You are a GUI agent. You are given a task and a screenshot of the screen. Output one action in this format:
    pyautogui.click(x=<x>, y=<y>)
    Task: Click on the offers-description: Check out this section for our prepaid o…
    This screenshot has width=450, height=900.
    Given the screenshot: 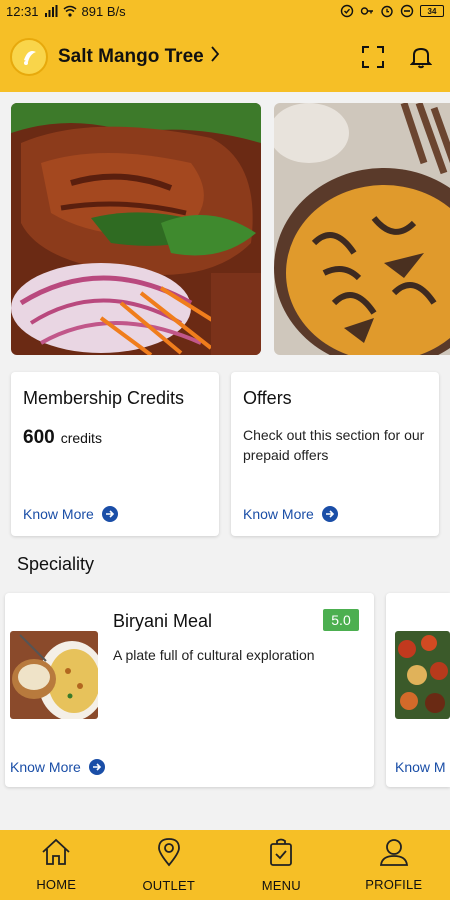 What is the action you would take?
    pyautogui.click(x=334, y=445)
    